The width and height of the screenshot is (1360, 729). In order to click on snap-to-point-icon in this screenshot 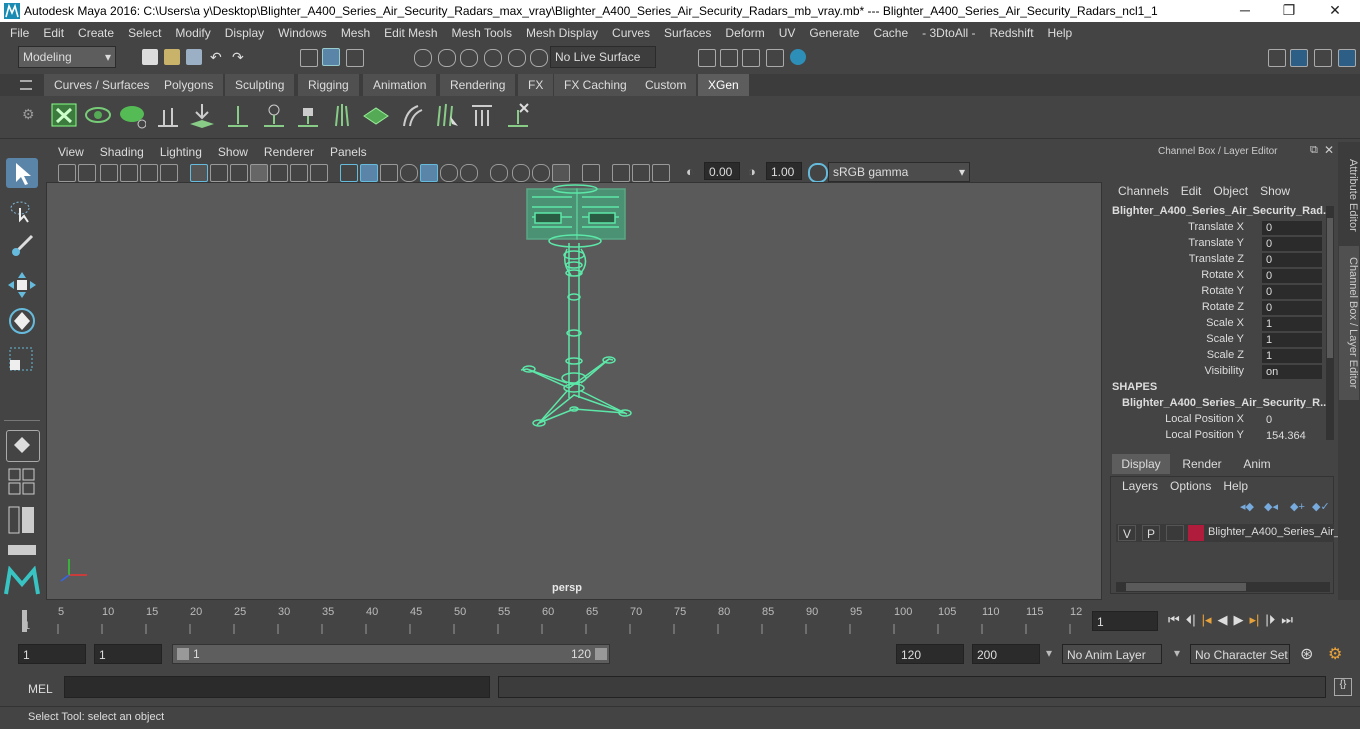, I will do `click(469, 58)`.